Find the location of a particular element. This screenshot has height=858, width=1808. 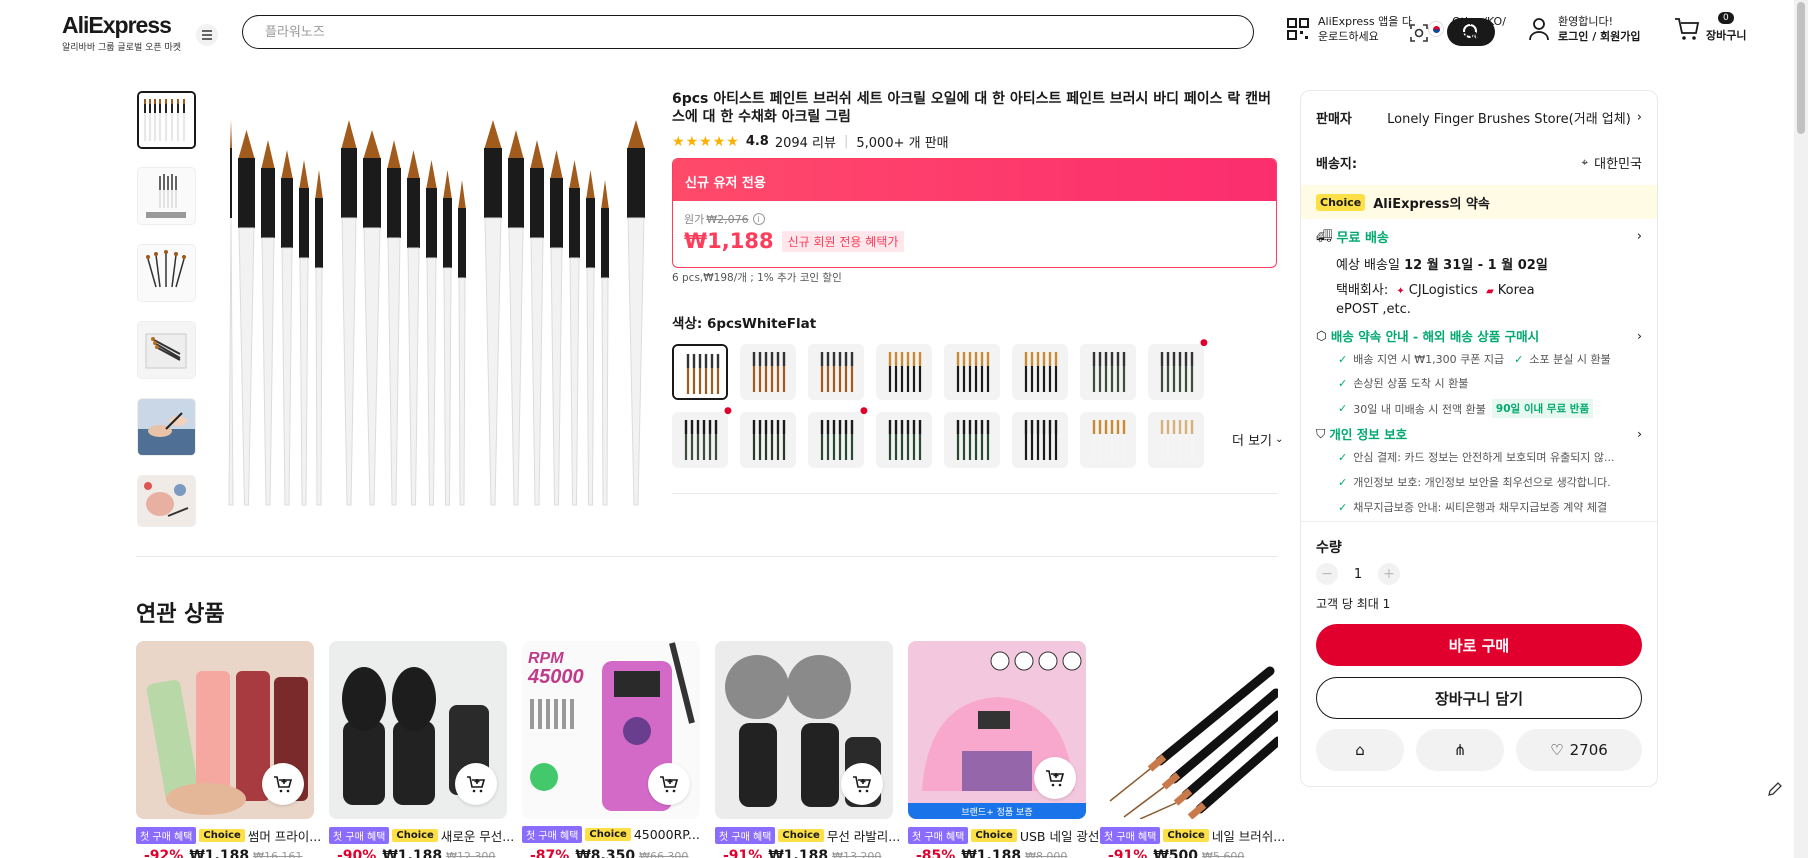

scrollbar-thumb is located at coordinates (1801, 68).